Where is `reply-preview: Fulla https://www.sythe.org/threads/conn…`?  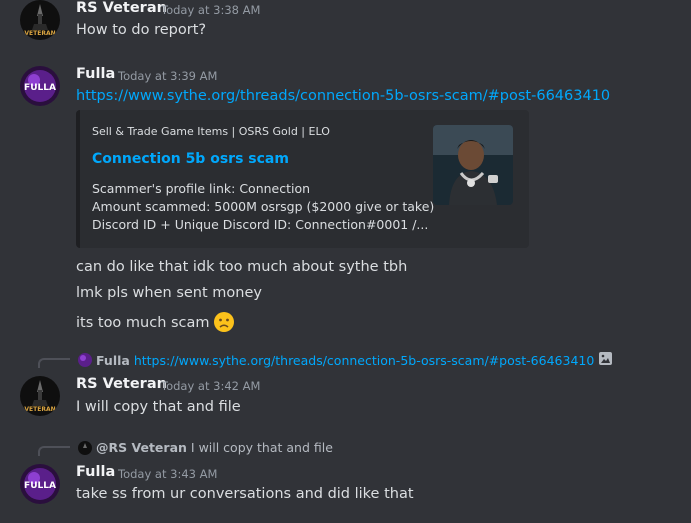
reply-preview: Fulla https://www.sythe.org/threads/conn… is located at coordinates (345, 360).